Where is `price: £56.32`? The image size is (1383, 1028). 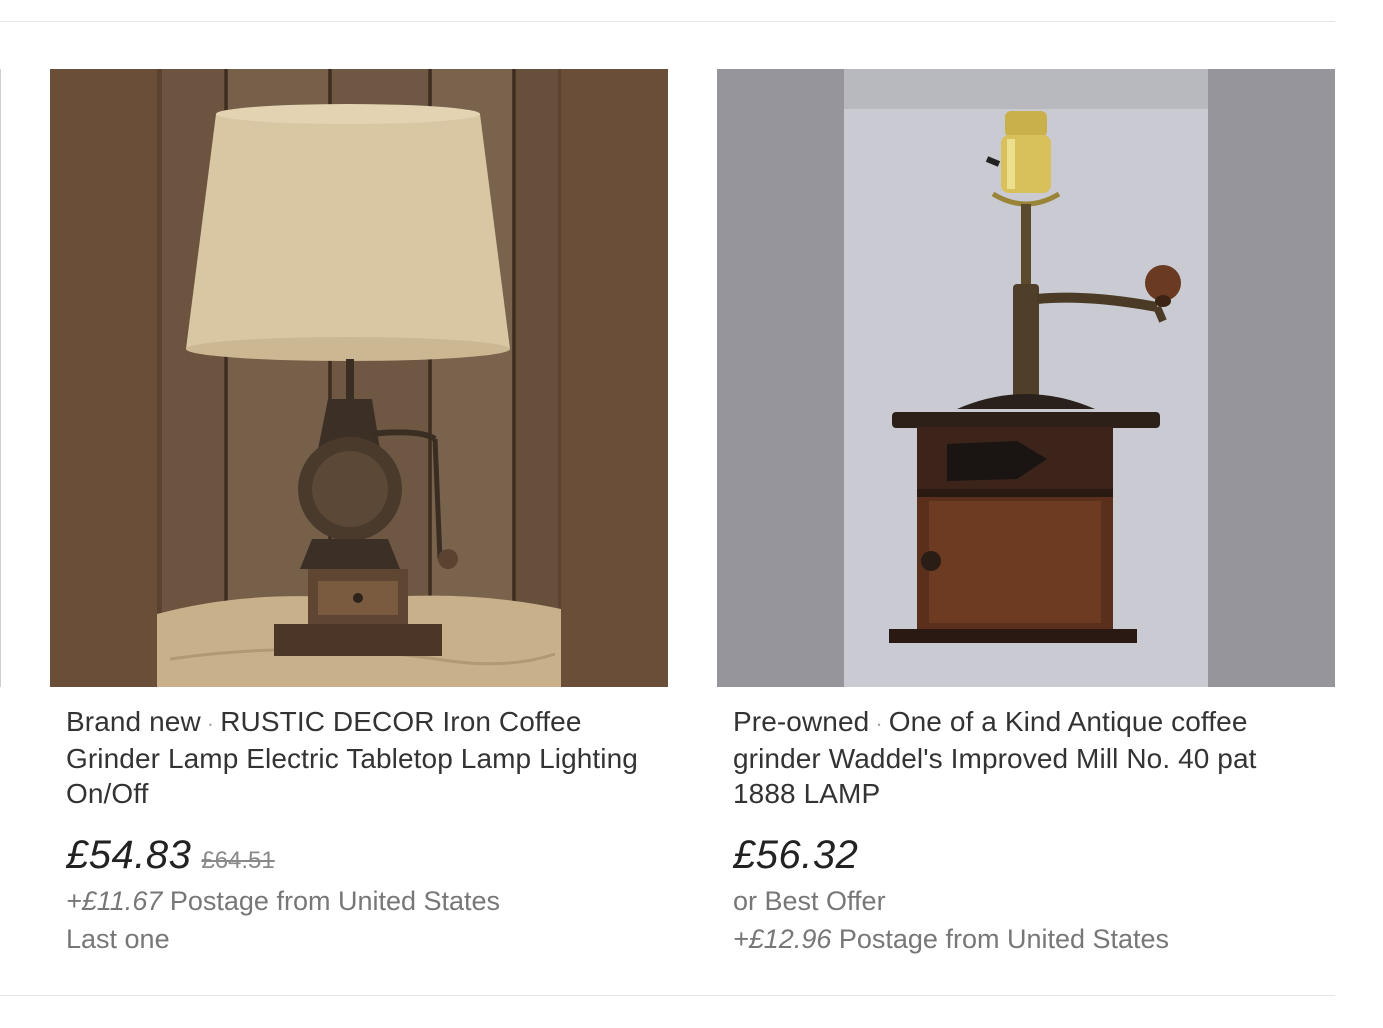 price: £56.32 is located at coordinates (796, 855).